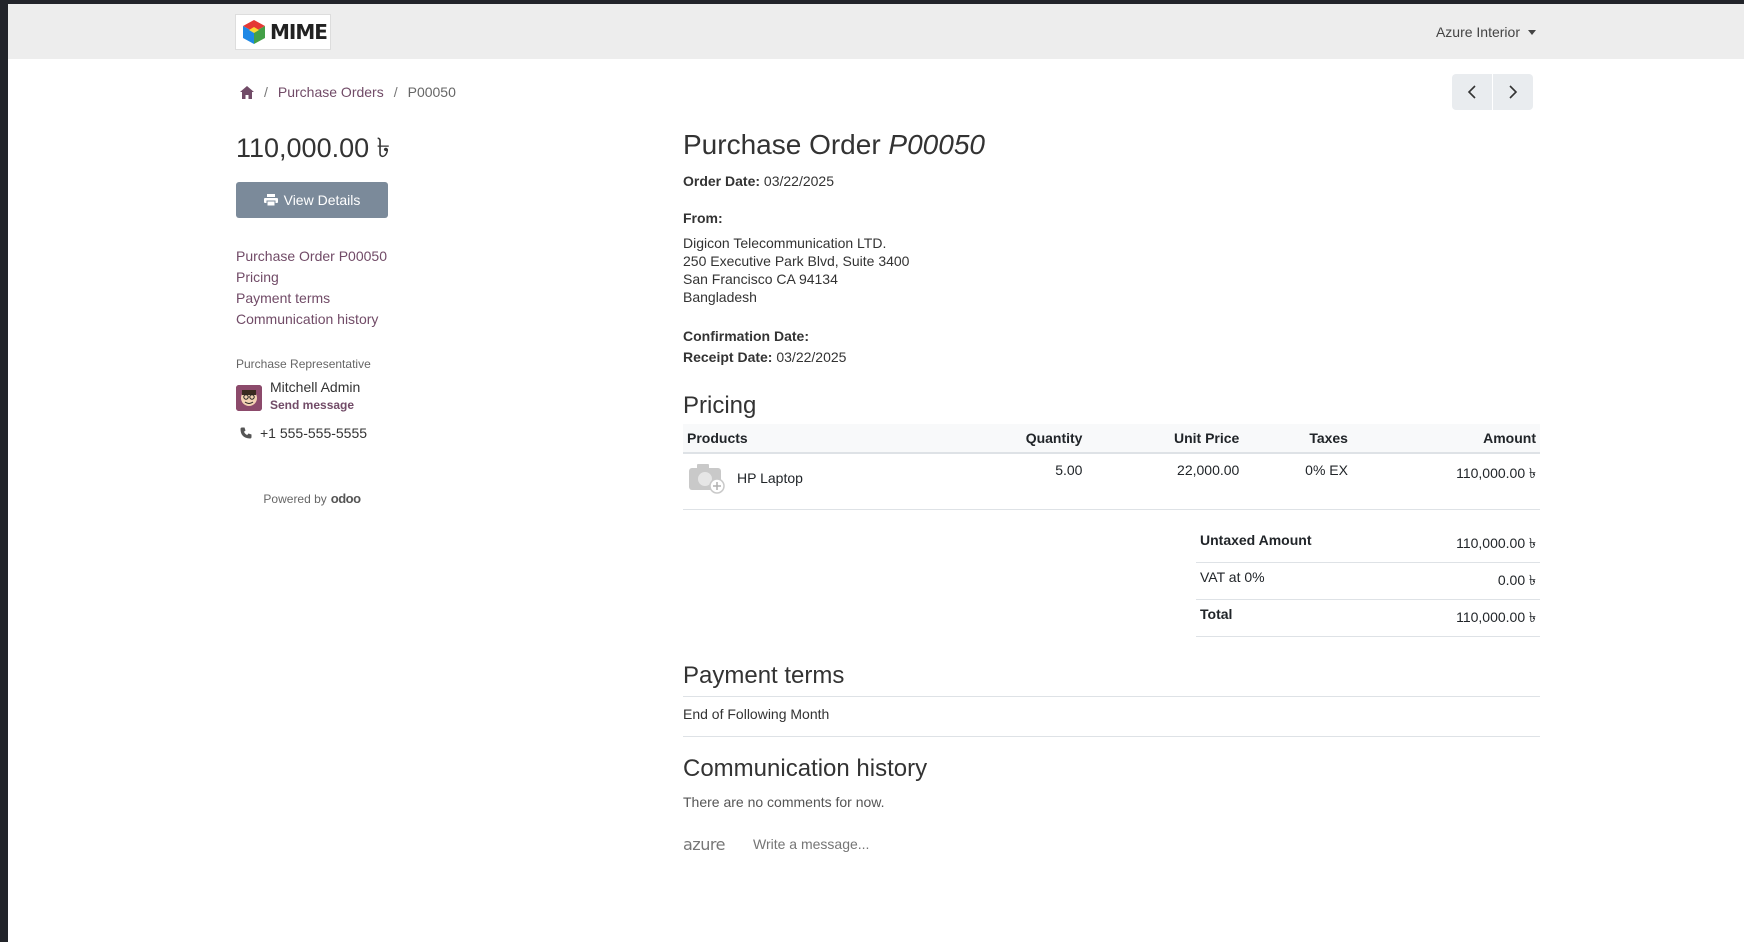 This screenshot has width=1744, height=942. Describe the element at coordinates (703, 218) in the screenshot. I see `from-label: From:` at that location.